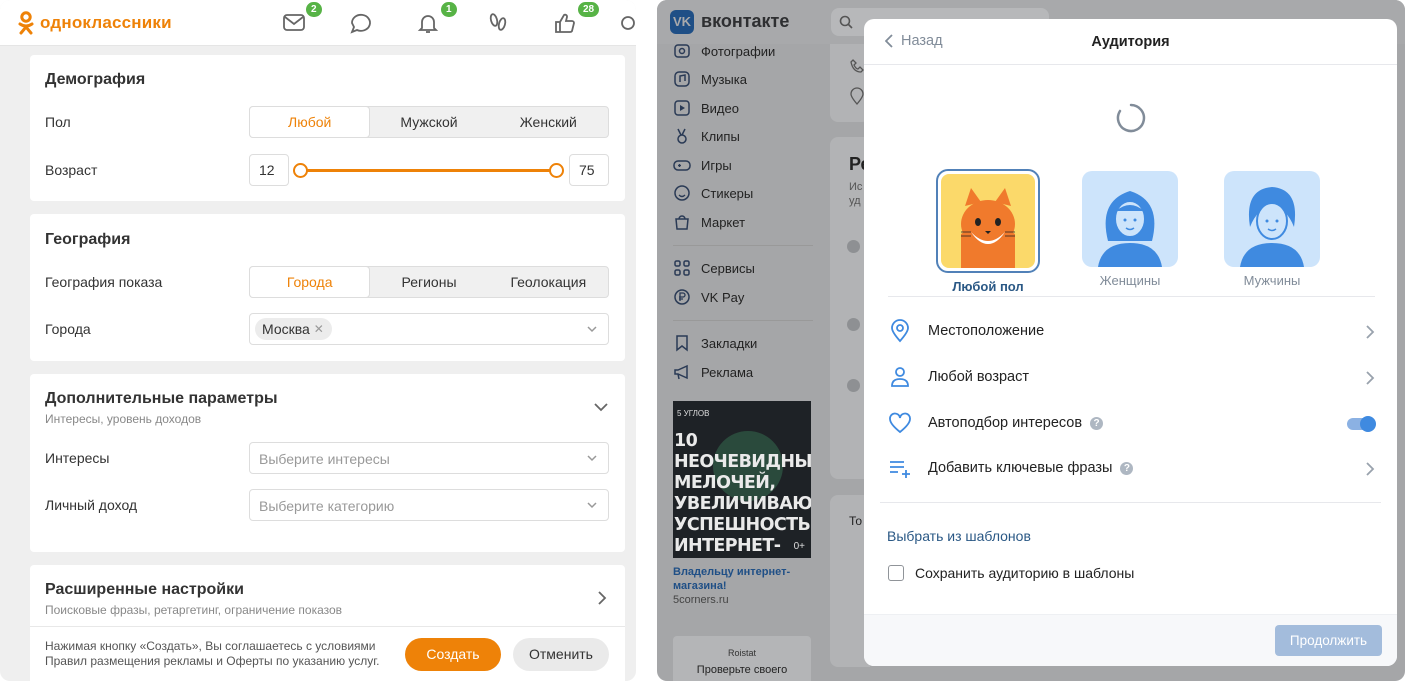 Image resolution: width=1405 pixels, height=681 pixels. Describe the element at coordinates (988, 231) in the screenshot. I see `audience-any: Любой пол` at that location.